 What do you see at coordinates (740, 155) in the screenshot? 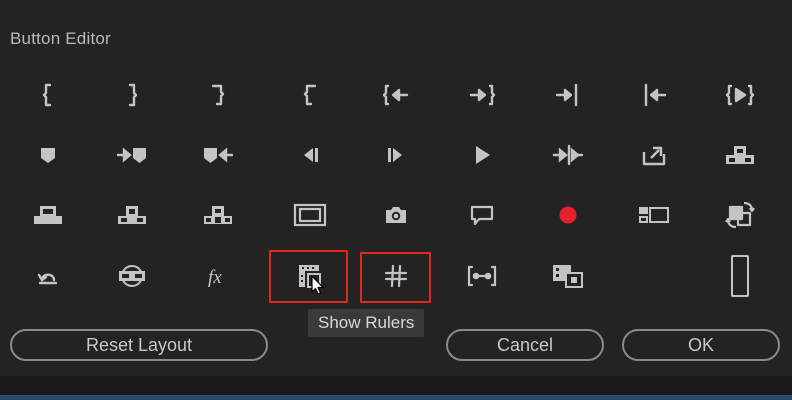
I see `lift-icon` at bounding box center [740, 155].